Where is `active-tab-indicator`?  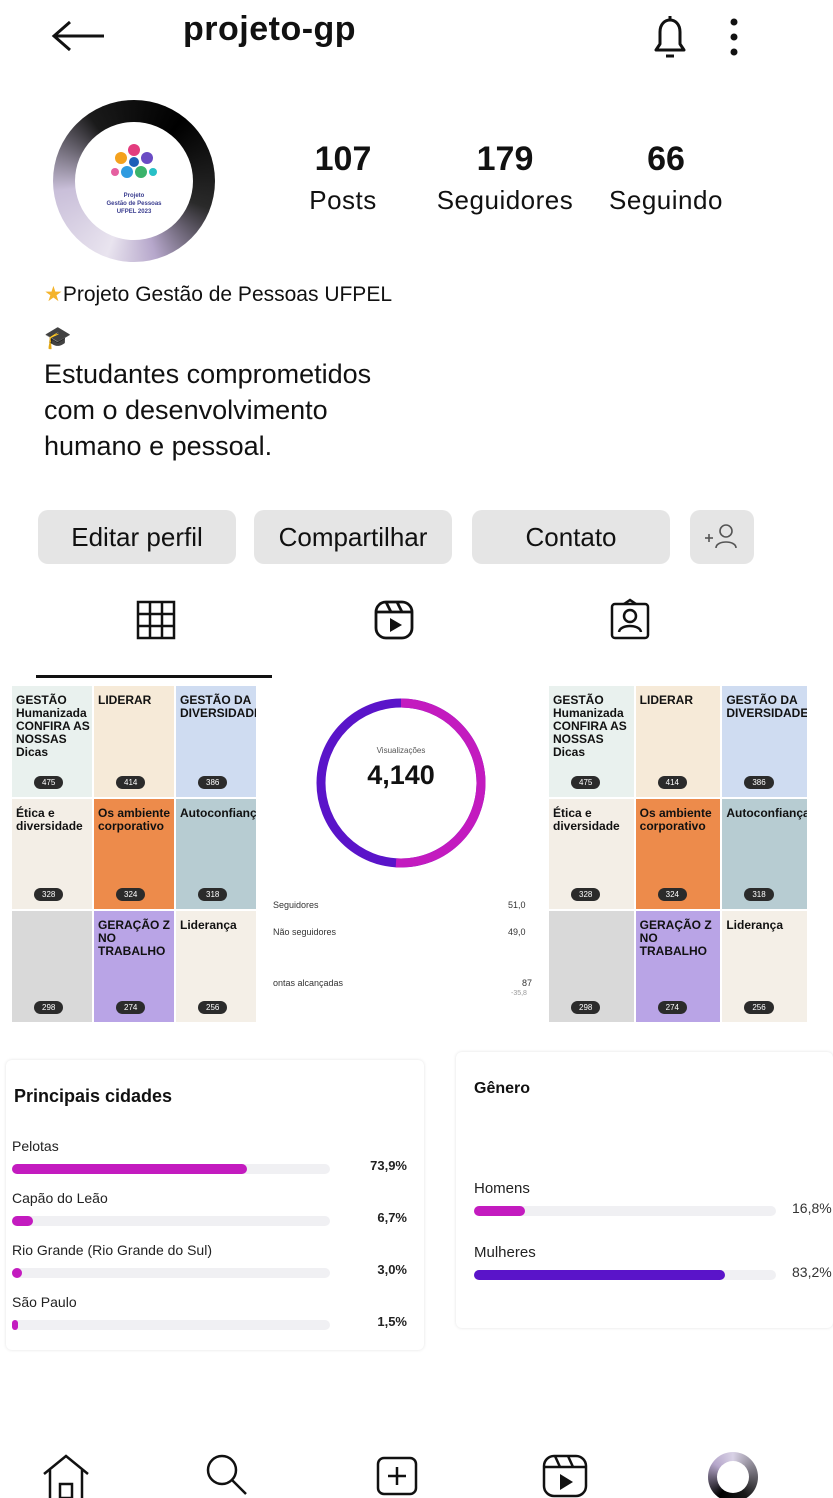
active-tab-indicator is located at coordinates (154, 676).